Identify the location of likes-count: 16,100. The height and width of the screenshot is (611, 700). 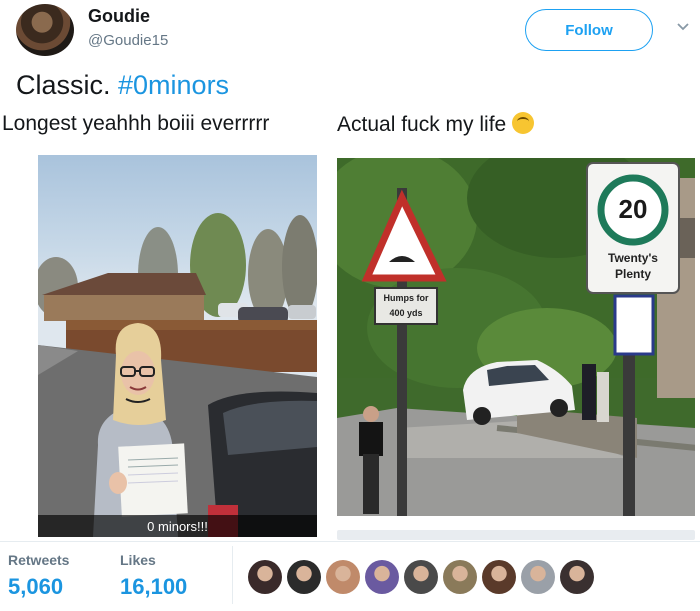
(154, 586).